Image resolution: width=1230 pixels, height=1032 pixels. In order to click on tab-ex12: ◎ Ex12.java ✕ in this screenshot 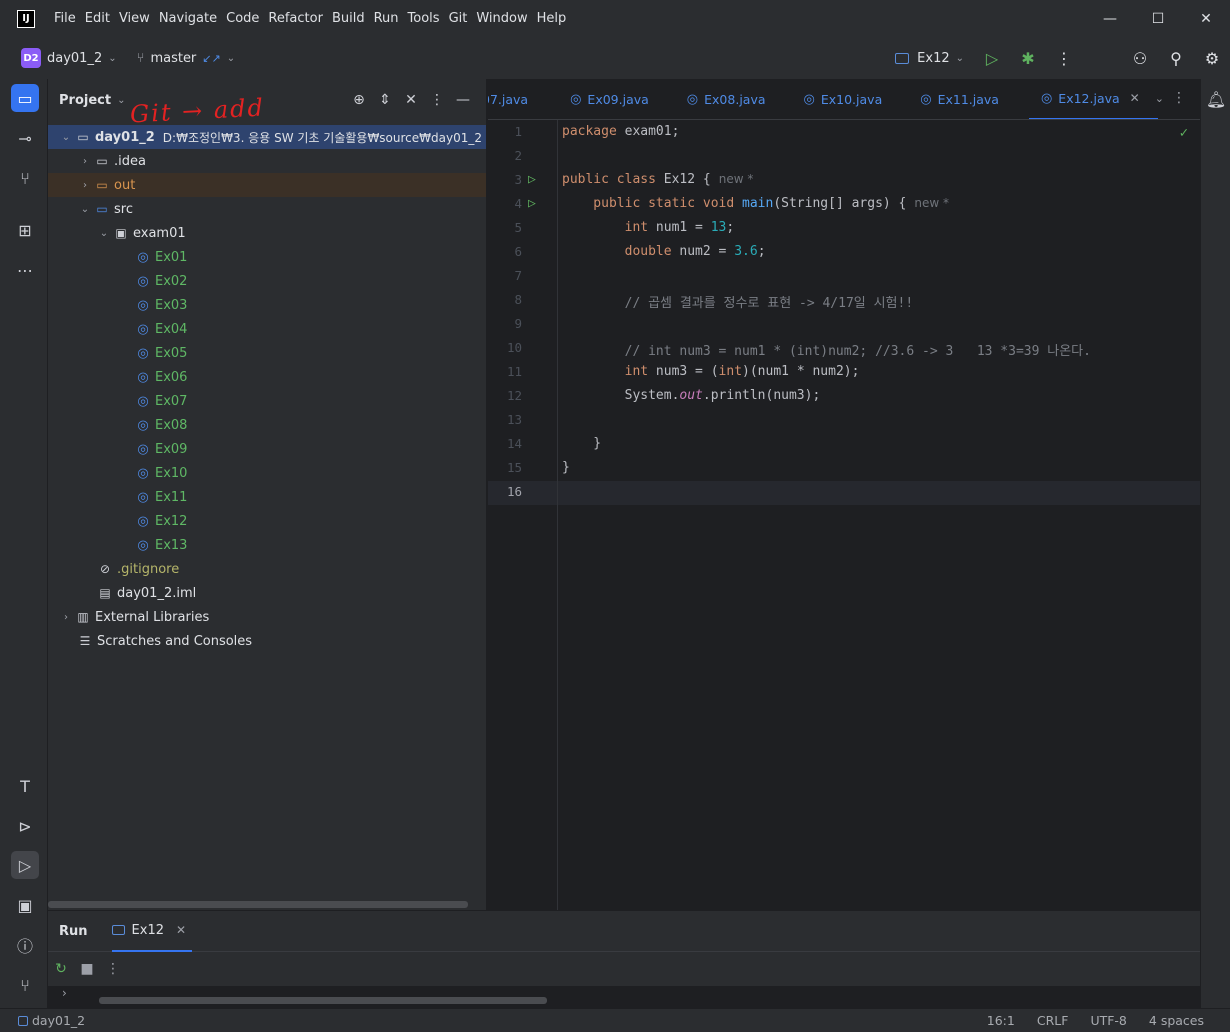, I will do `click(1093, 99)`.